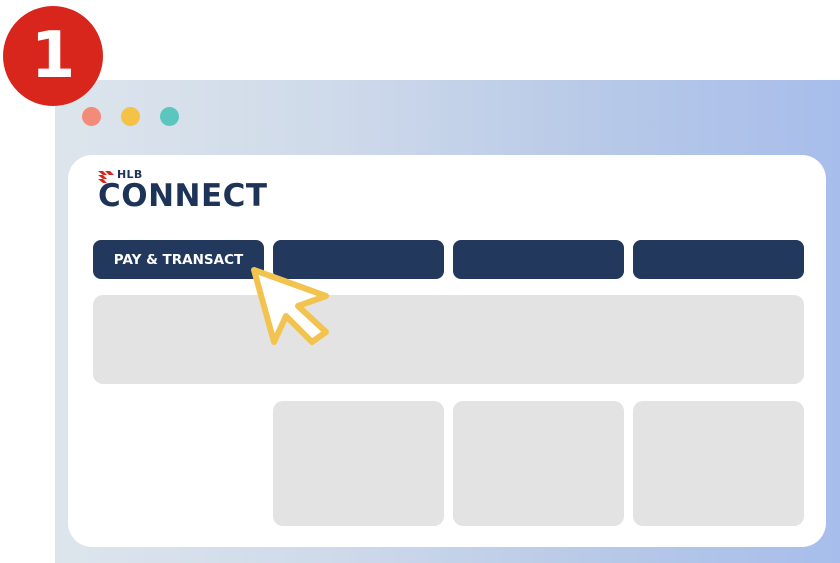 This screenshot has height=563, width=840. Describe the element at coordinates (178, 259) in the screenshot. I see `tab-pay-and-transact: PAY & TRANSACT` at that location.